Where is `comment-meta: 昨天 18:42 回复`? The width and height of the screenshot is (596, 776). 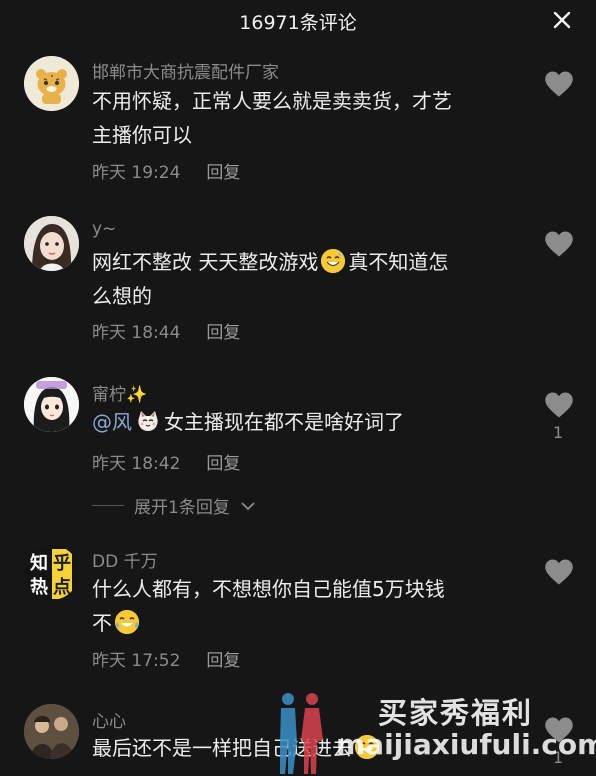
comment-meta: 昨天 18:42 回复 is located at coordinates (166, 461).